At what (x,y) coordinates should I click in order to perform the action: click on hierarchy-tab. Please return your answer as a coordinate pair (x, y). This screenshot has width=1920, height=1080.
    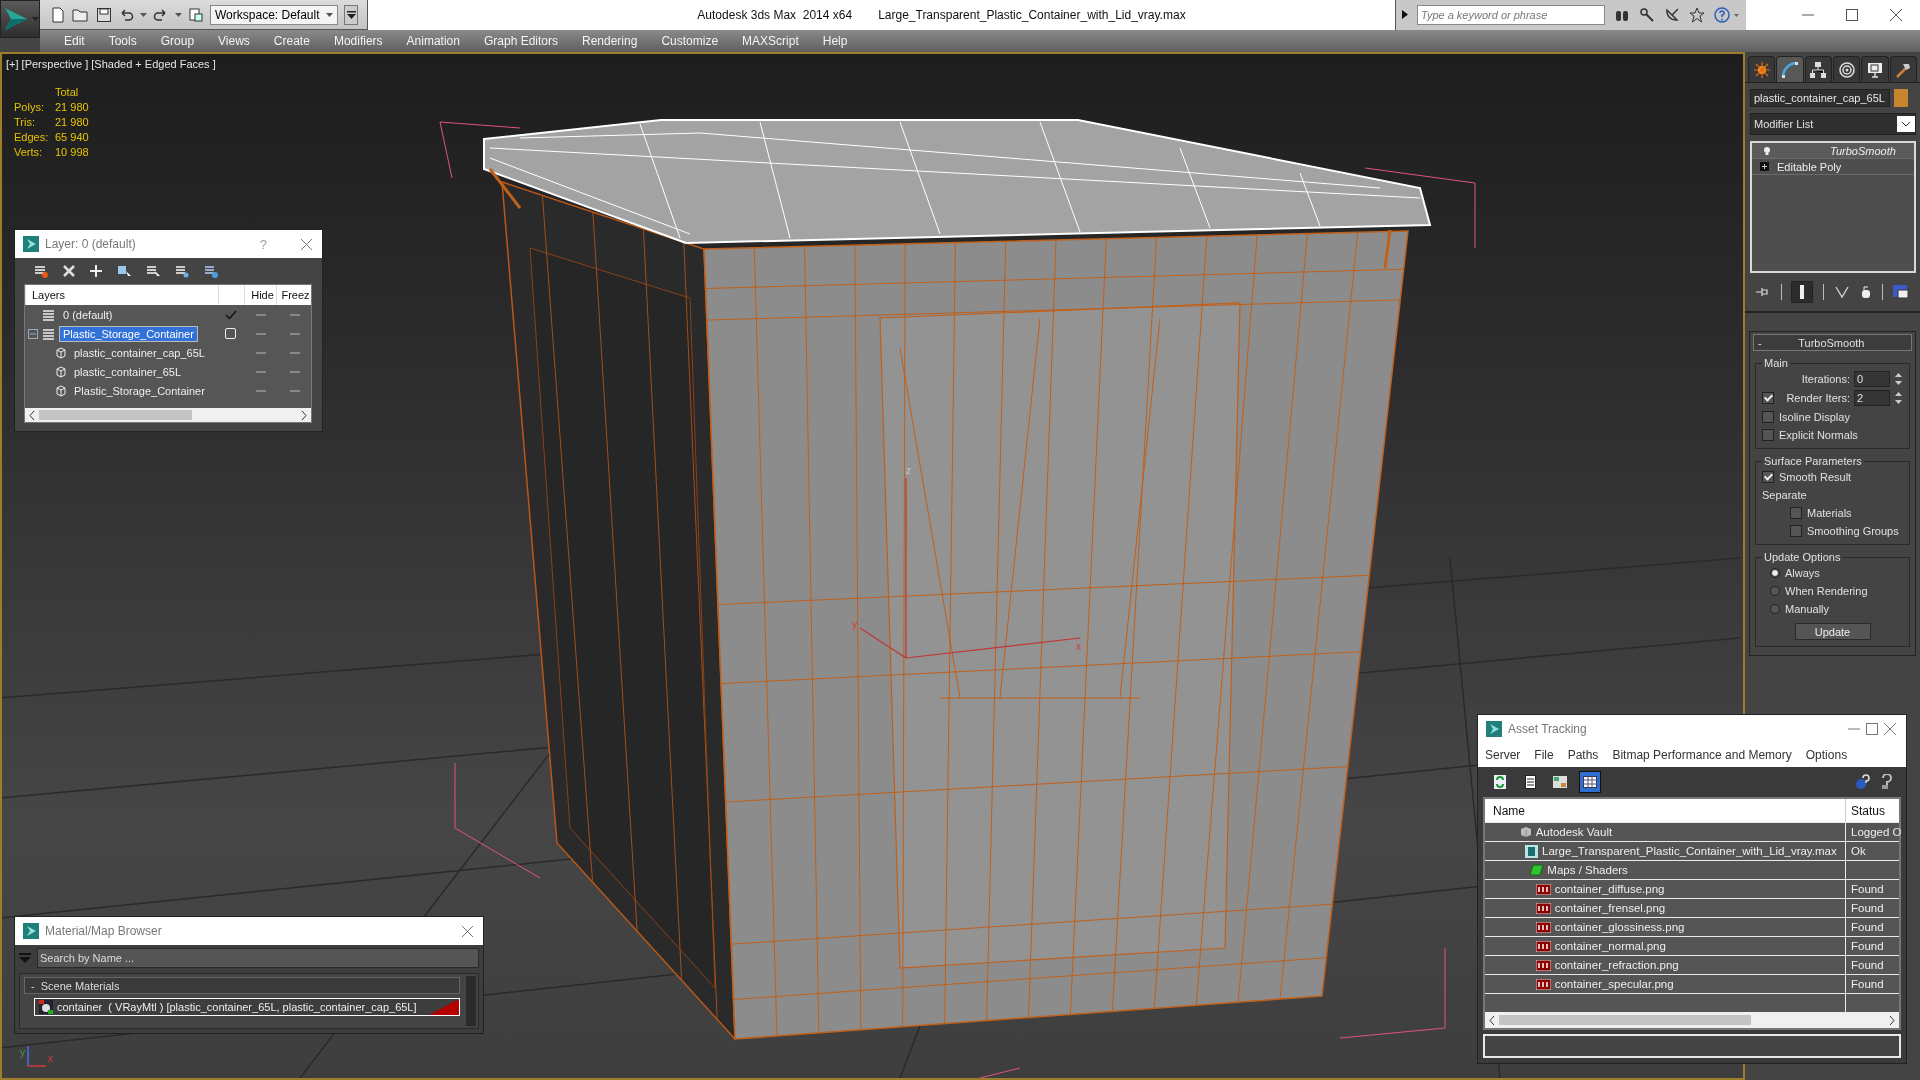
    Looking at the image, I should click on (1818, 69).